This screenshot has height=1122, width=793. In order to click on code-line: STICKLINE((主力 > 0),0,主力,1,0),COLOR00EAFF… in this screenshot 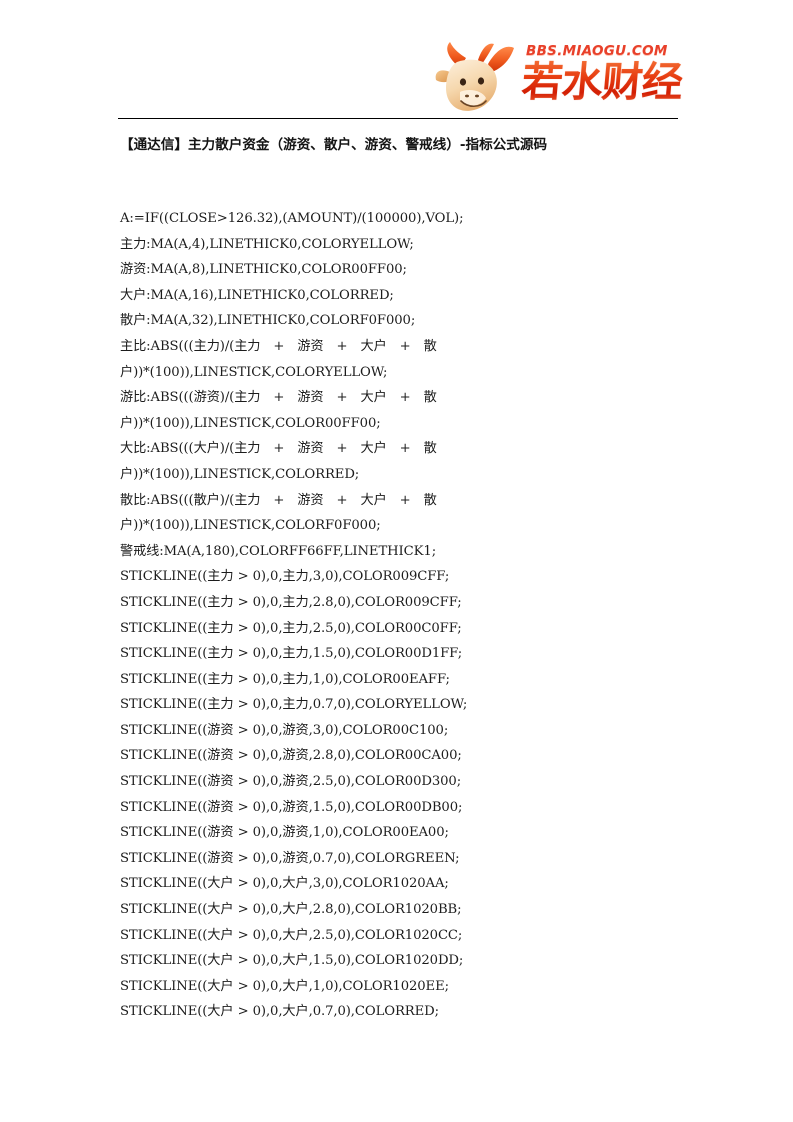, I will do `click(285, 679)`.